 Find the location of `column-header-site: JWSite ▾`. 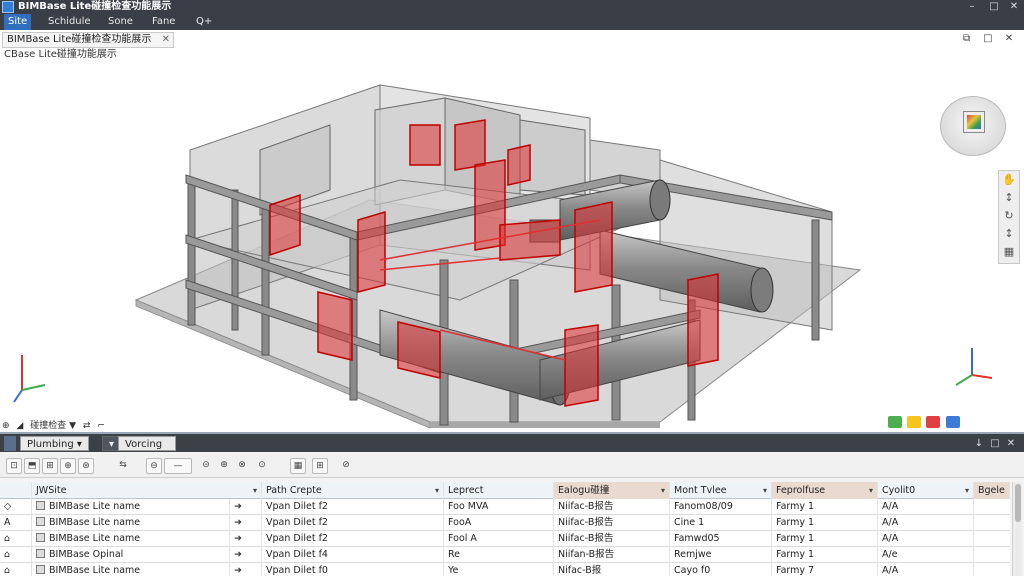

column-header-site: JWSite ▾ is located at coordinates (147, 490).